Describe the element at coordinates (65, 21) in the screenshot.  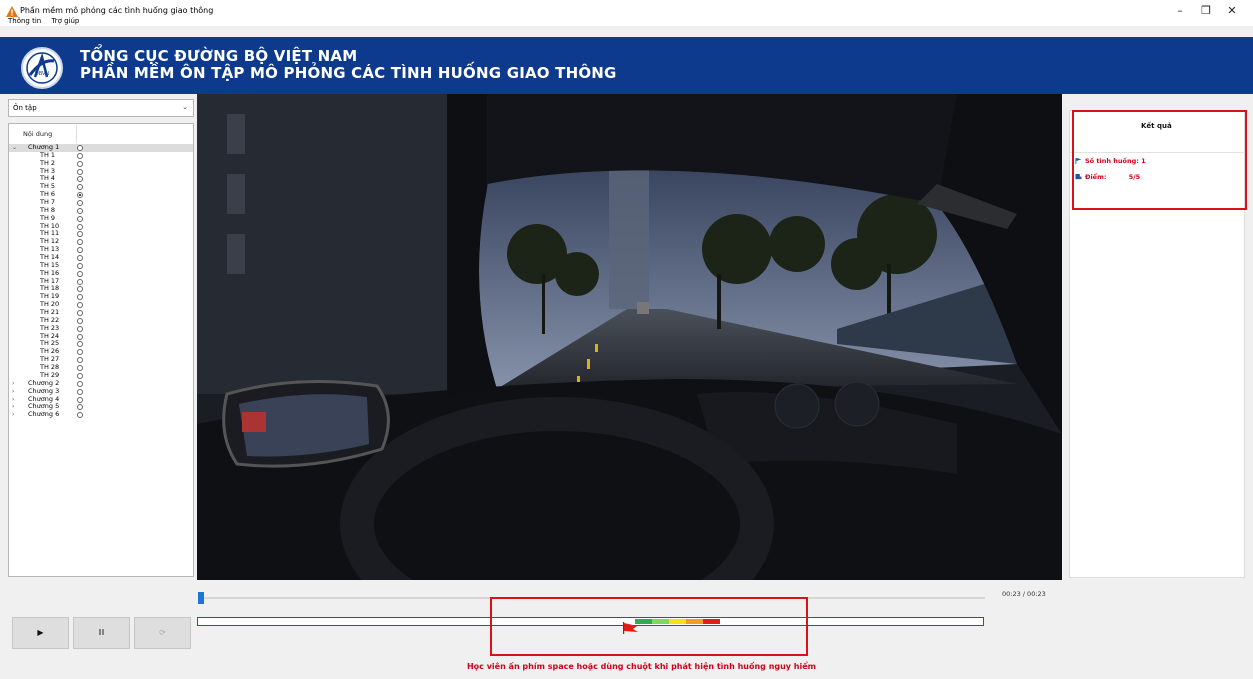
I see `menu-item-help: Trợ giúp` at that location.